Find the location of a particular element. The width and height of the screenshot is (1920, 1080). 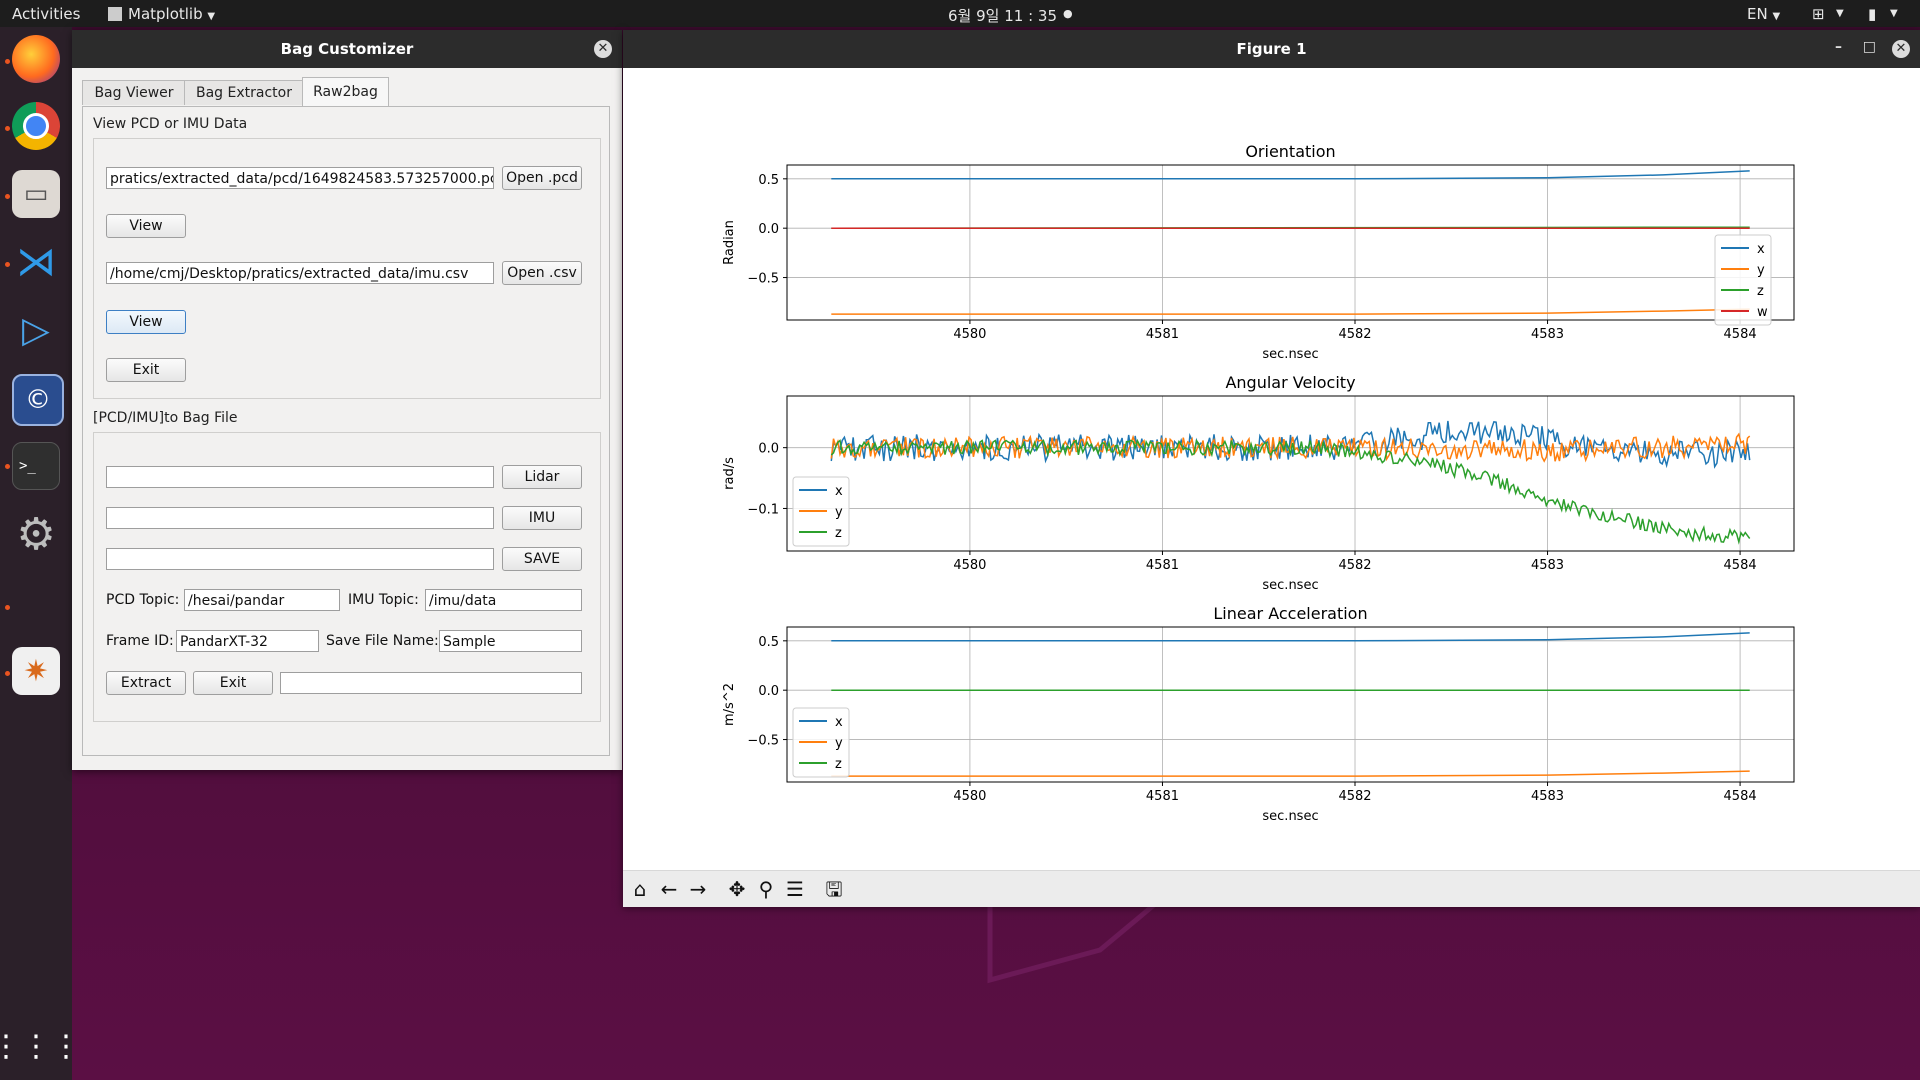

home-icon: ⌂ is located at coordinates (640, 889).